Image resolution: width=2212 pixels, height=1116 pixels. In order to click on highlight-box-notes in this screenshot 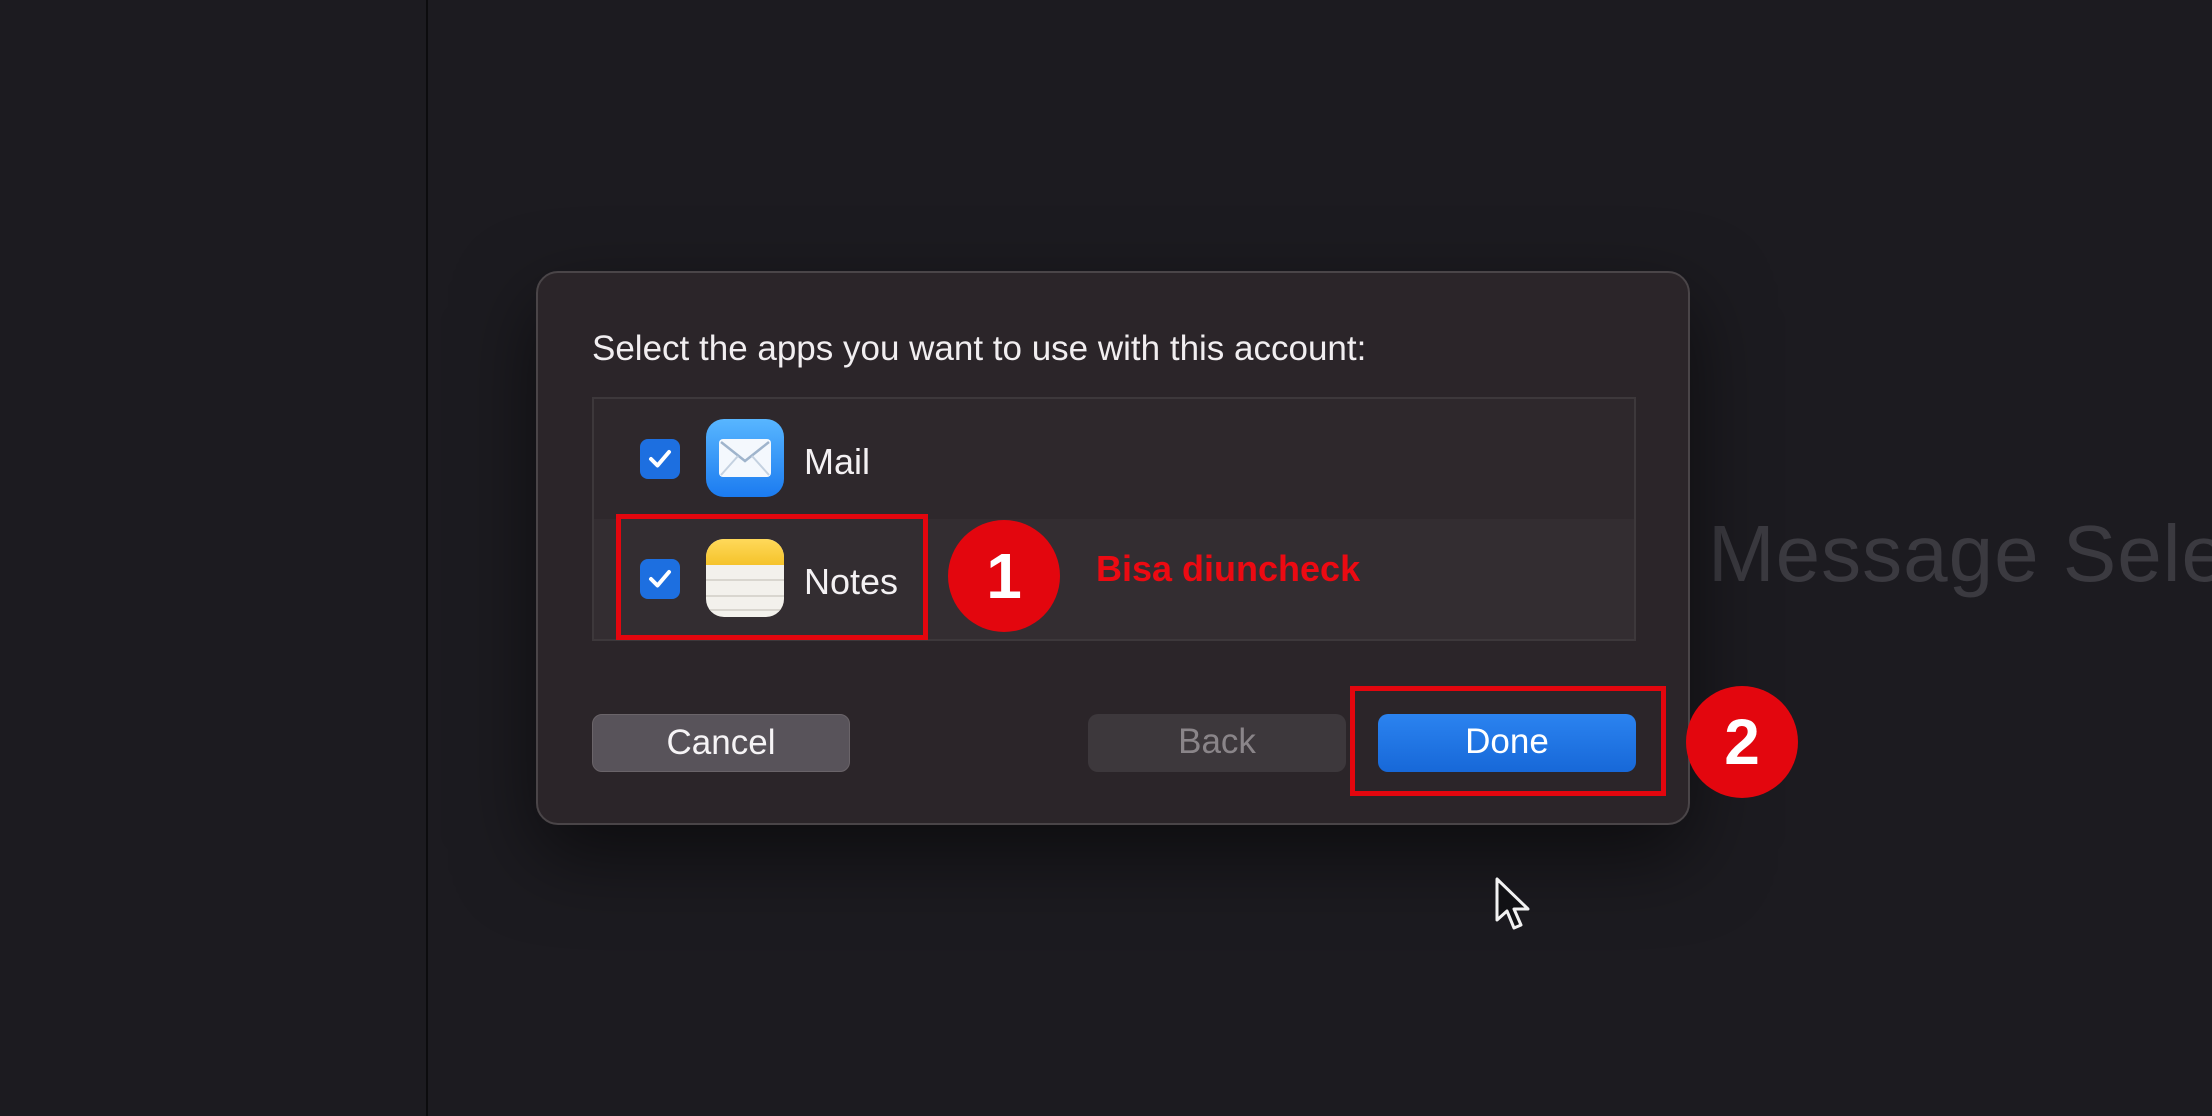, I will do `click(772, 577)`.